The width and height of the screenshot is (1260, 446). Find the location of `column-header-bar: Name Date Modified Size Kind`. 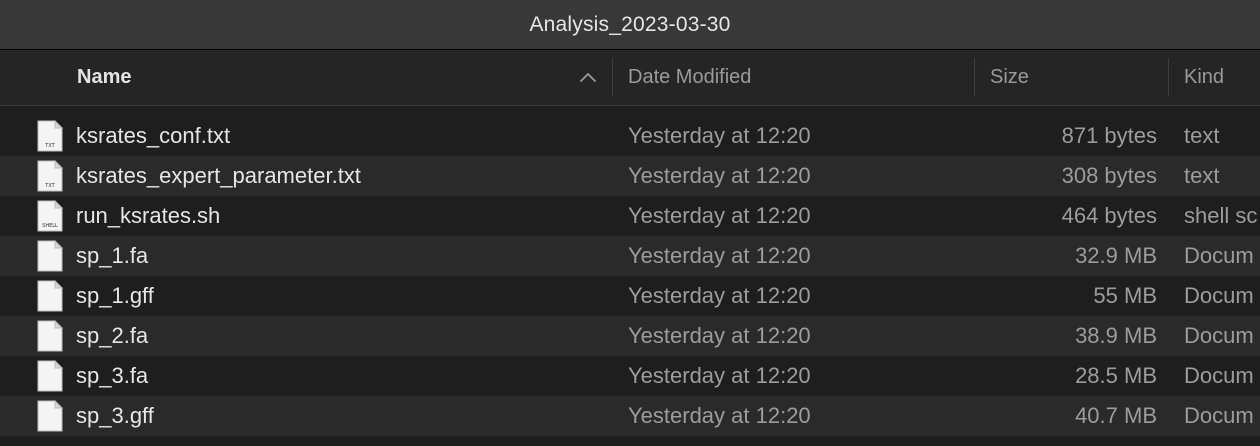

column-header-bar: Name Date Modified Size Kind is located at coordinates (630, 78).